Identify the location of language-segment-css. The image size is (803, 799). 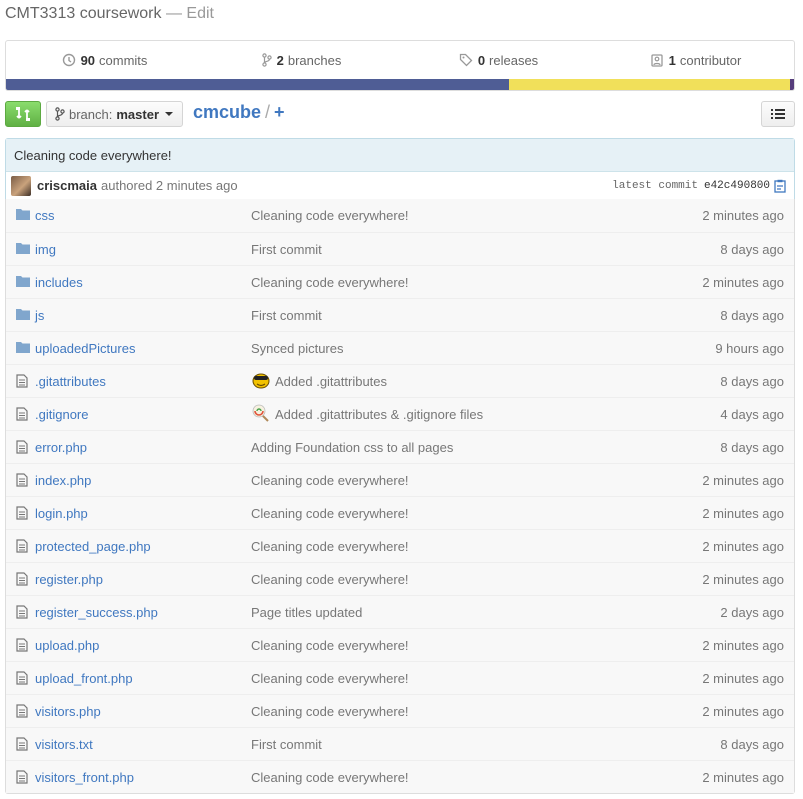
(792, 84).